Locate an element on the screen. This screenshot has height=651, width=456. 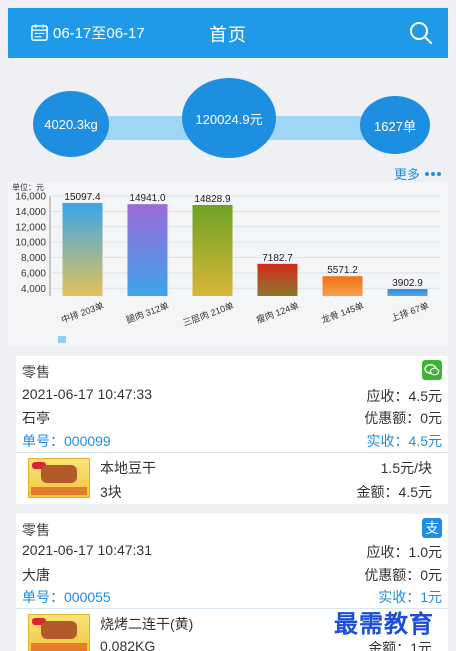
x-category-label: 龙骨 145单 is located at coordinates (343, 313).